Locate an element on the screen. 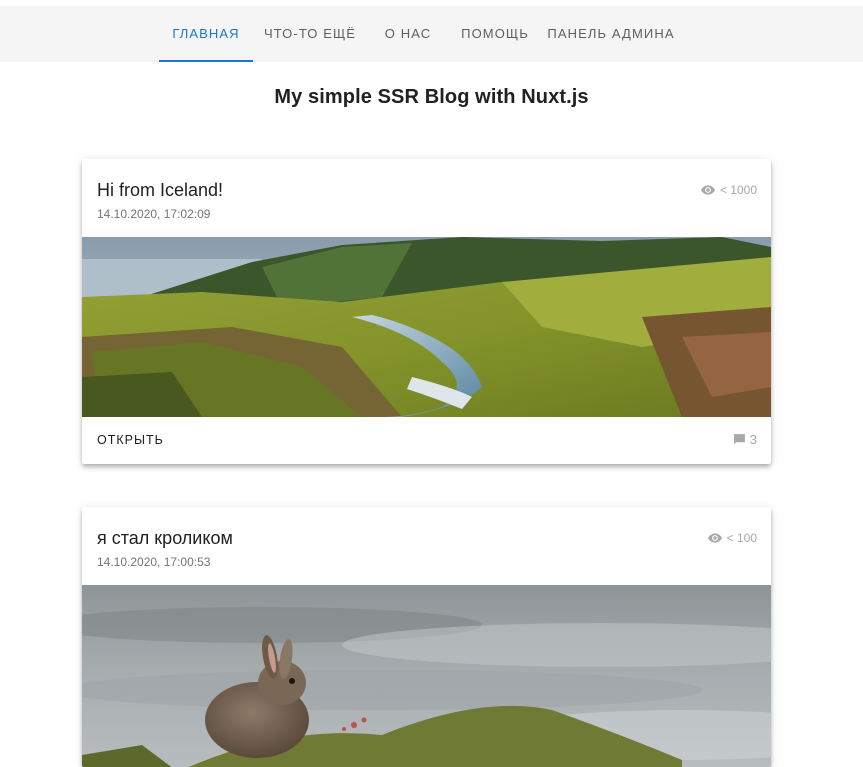  active-tab-indicator is located at coordinates (206, 61).